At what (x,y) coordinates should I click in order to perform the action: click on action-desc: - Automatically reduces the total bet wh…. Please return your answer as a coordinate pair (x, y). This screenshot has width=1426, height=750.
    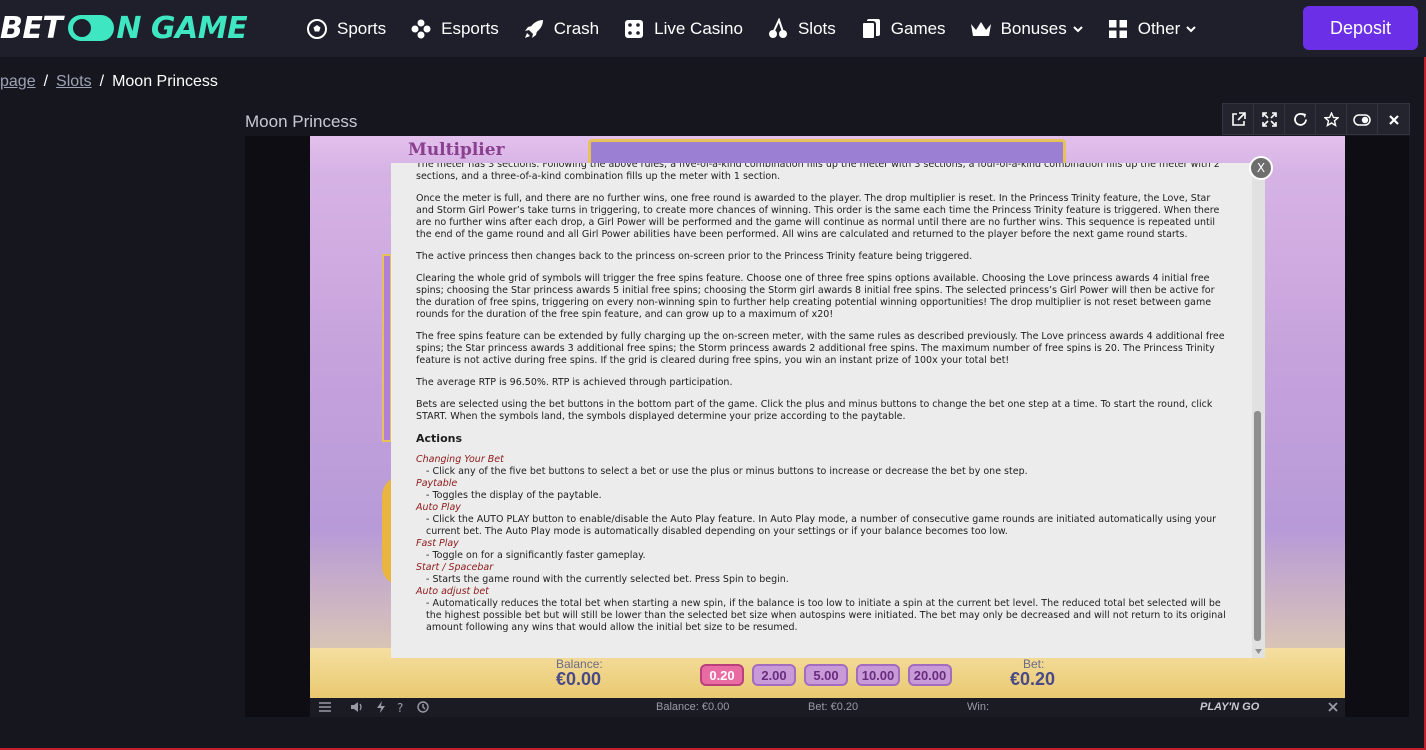
    Looking at the image, I should click on (826, 615).